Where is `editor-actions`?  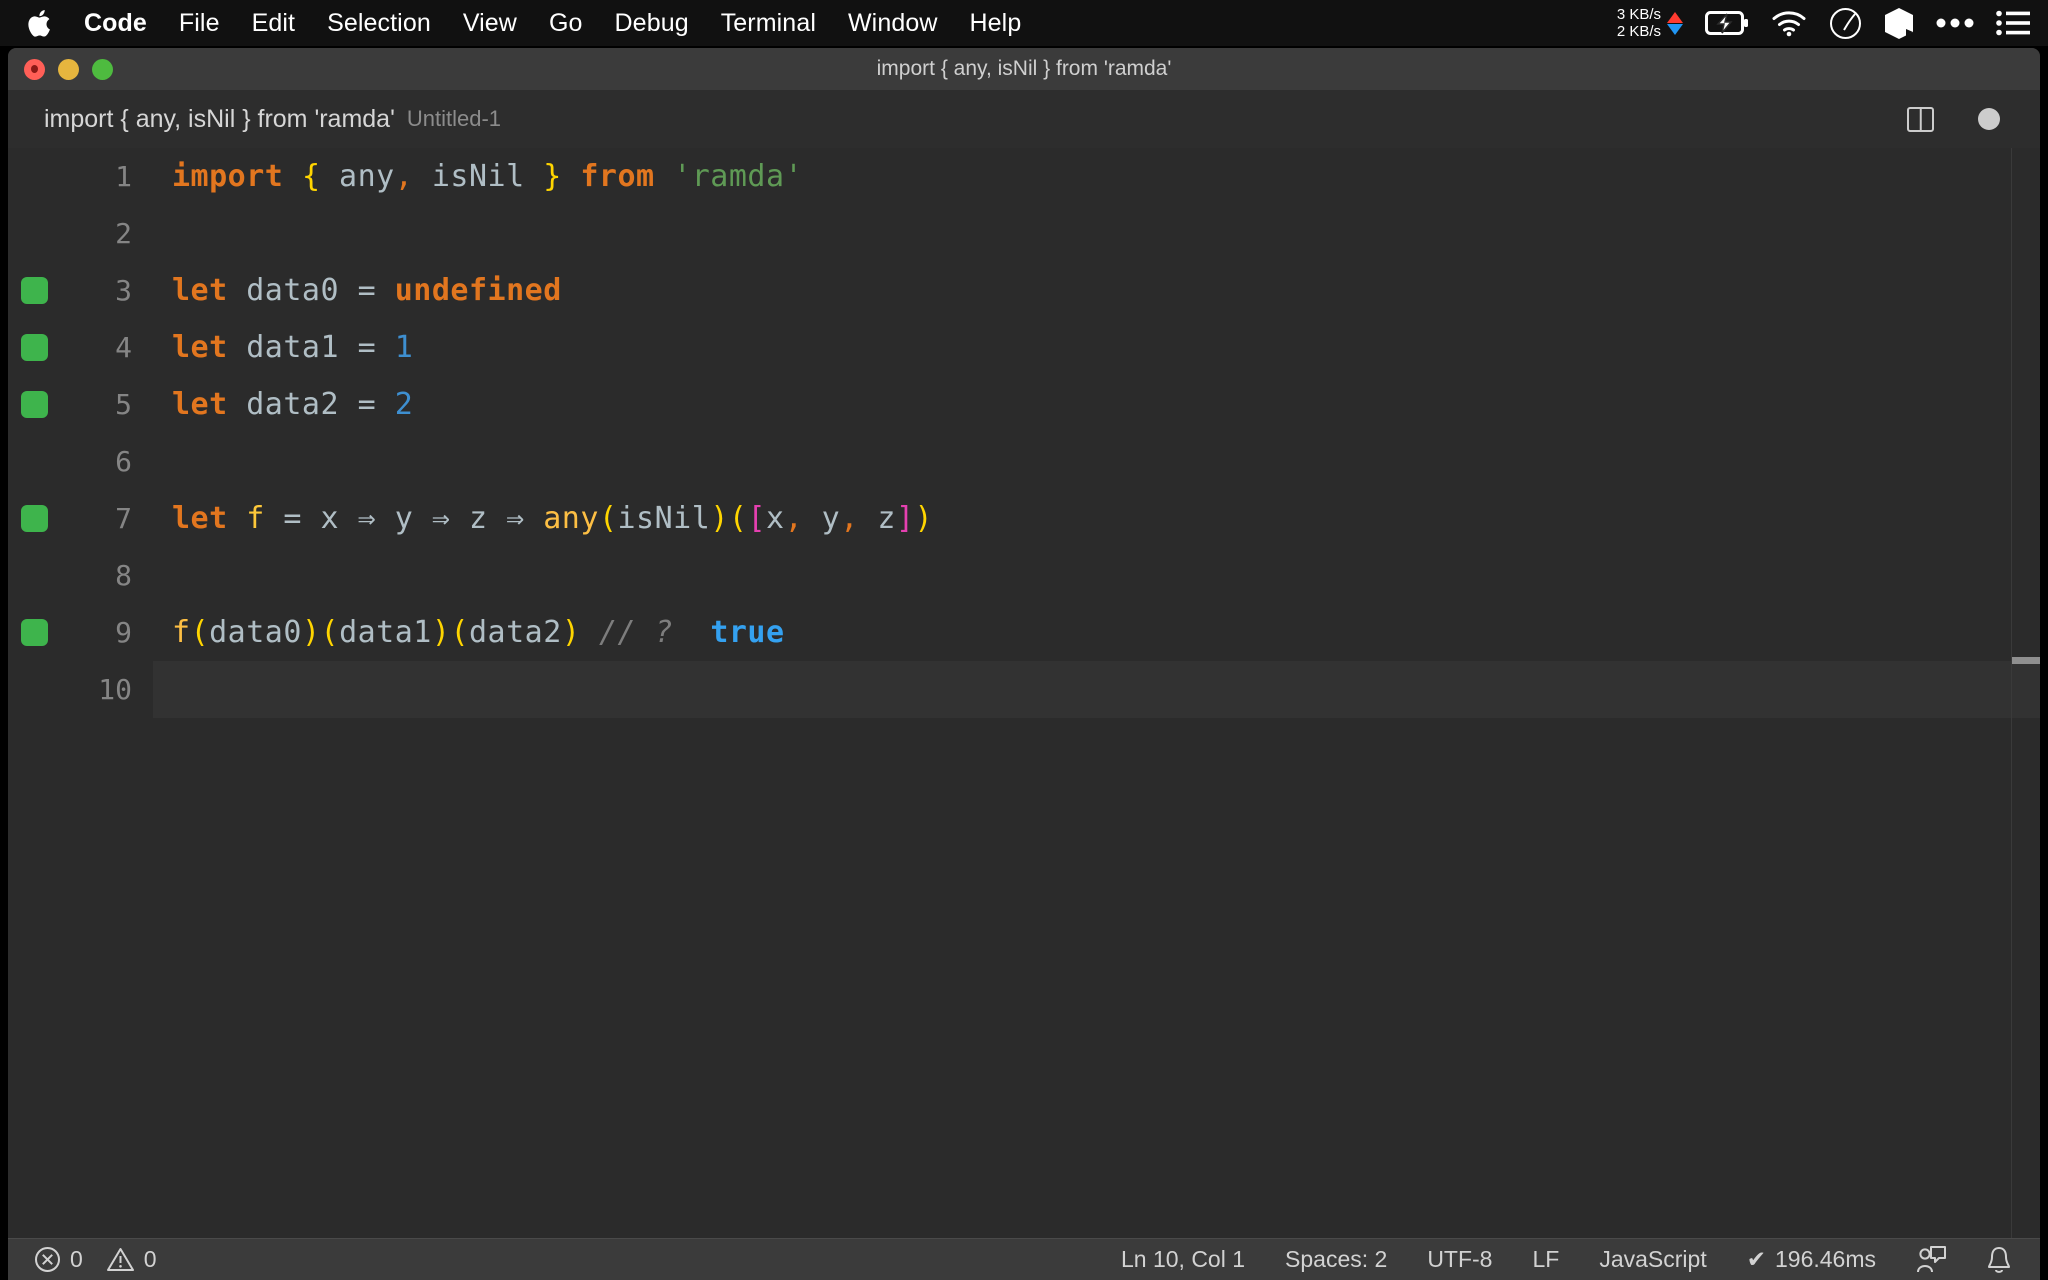
editor-actions is located at coordinates (1973, 119).